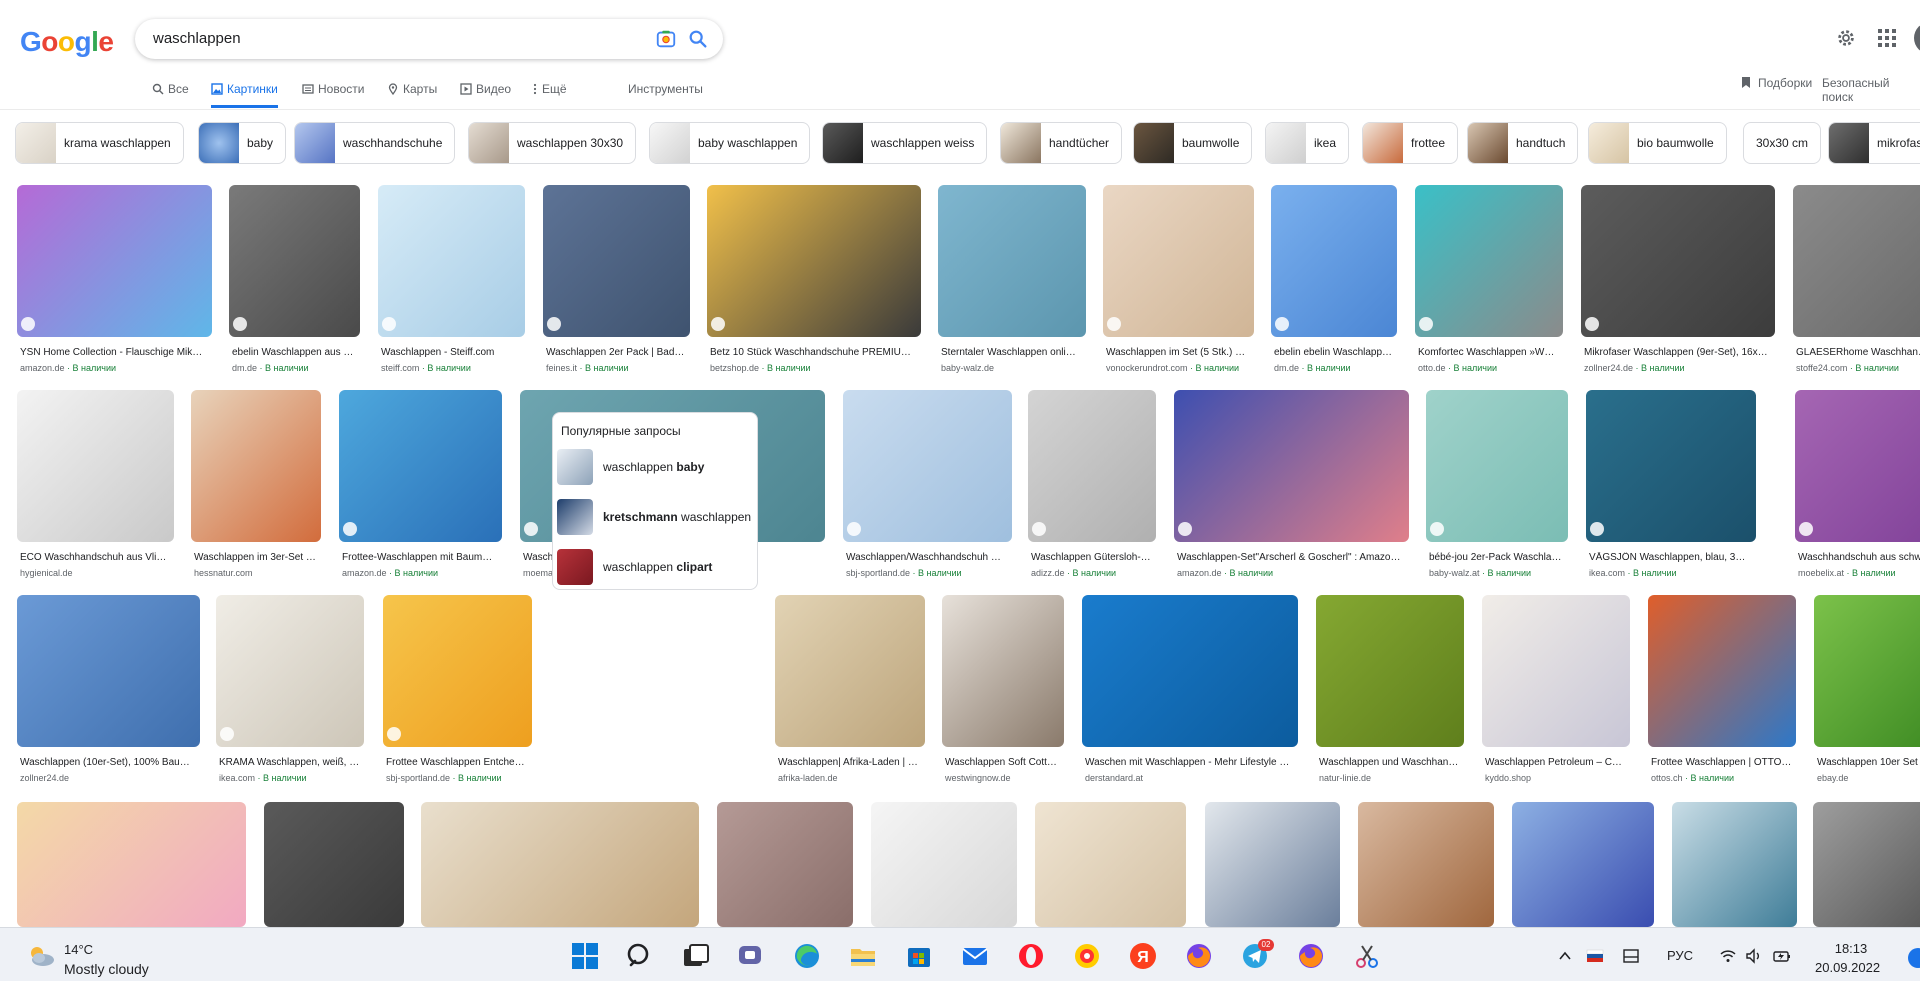 This screenshot has width=1920, height=981. I want to click on result-source: baby-walz.de, so click(1012, 368).